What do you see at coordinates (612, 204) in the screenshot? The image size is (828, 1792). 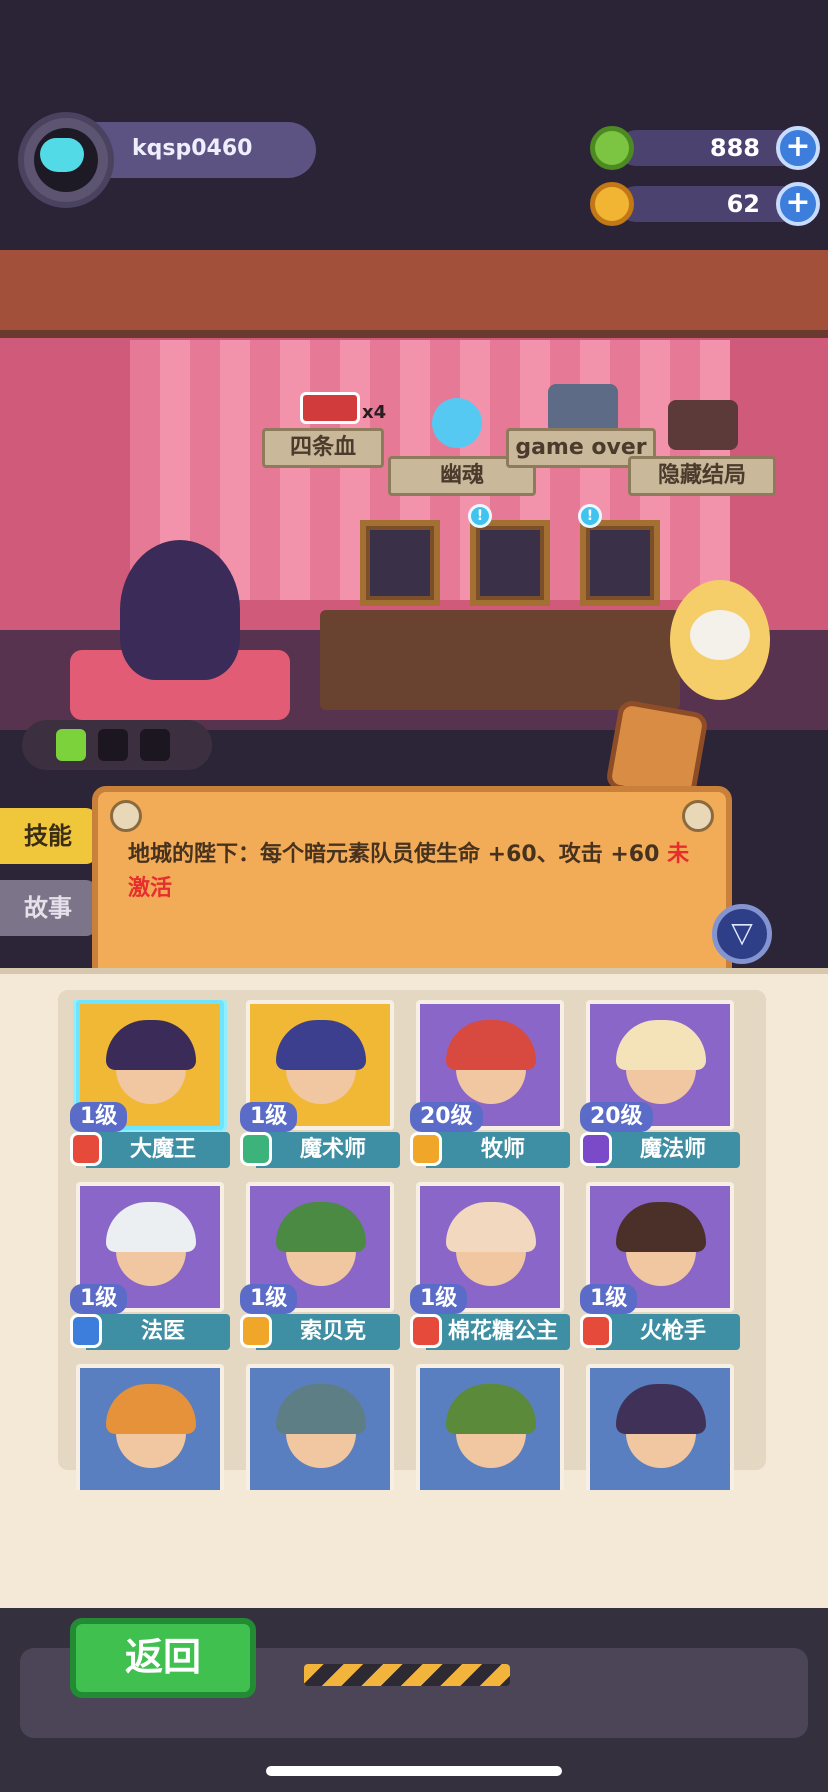 I see `gold-planet-icon` at bounding box center [612, 204].